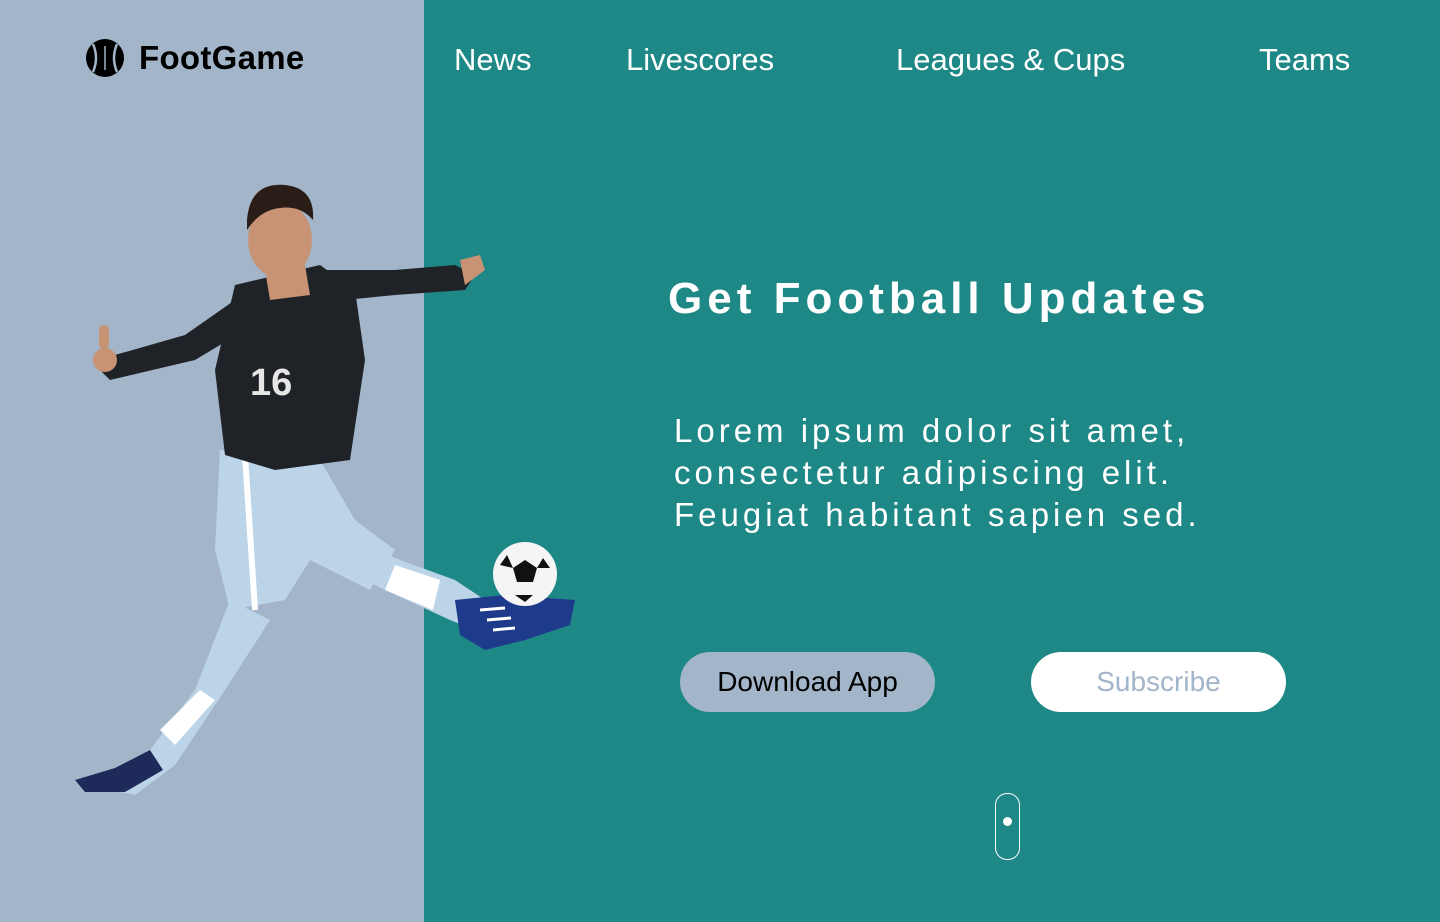 The image size is (1440, 922). I want to click on download-app-button: Download App, so click(807, 682).